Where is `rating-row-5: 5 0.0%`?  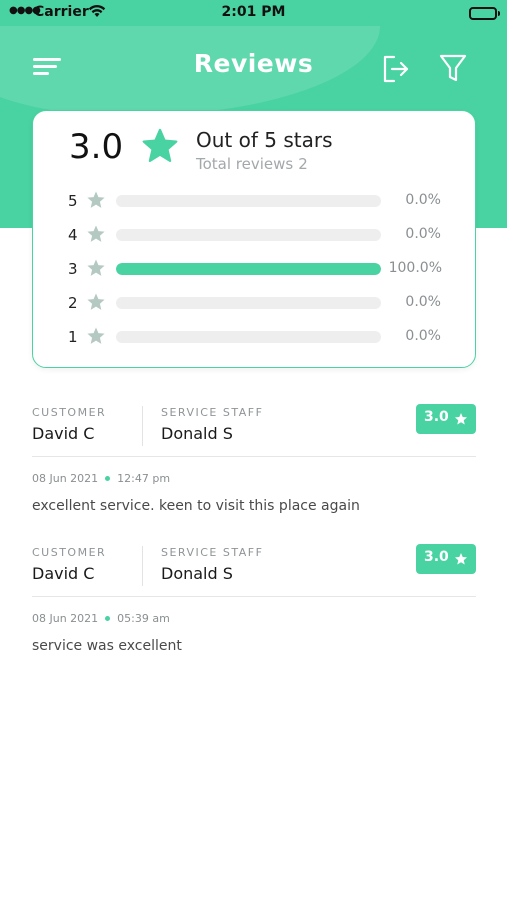 rating-row-5: 5 0.0% is located at coordinates (255, 201).